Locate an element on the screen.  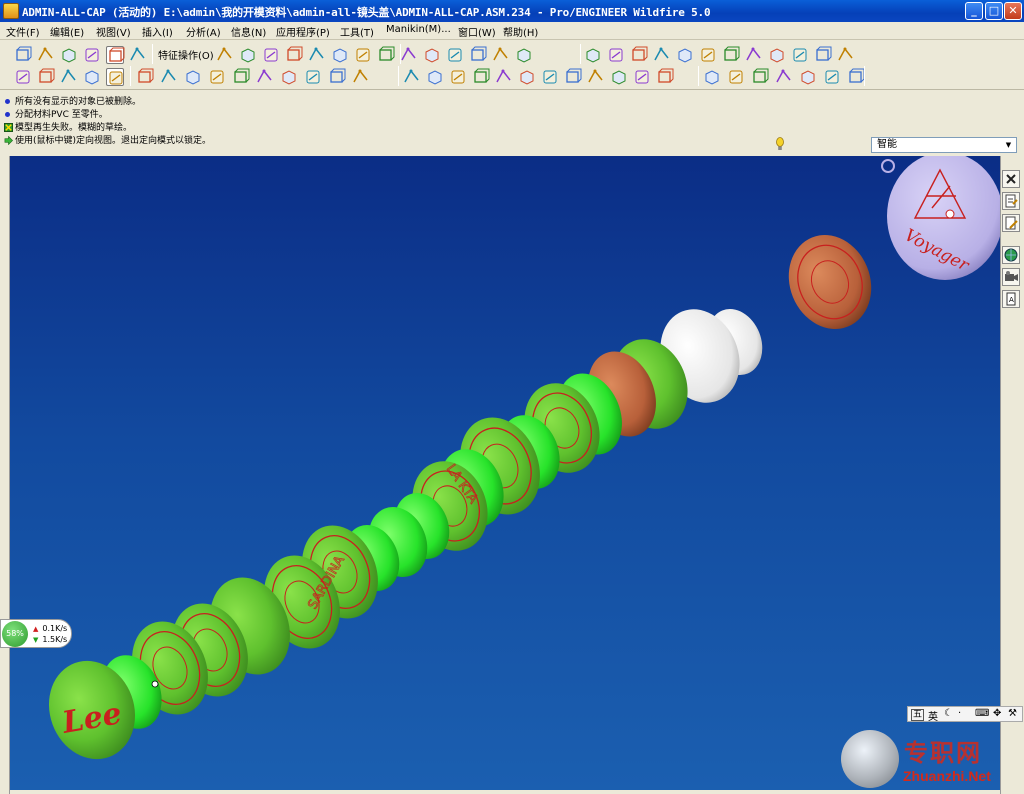
measure-icon is located at coordinates (616, 55).